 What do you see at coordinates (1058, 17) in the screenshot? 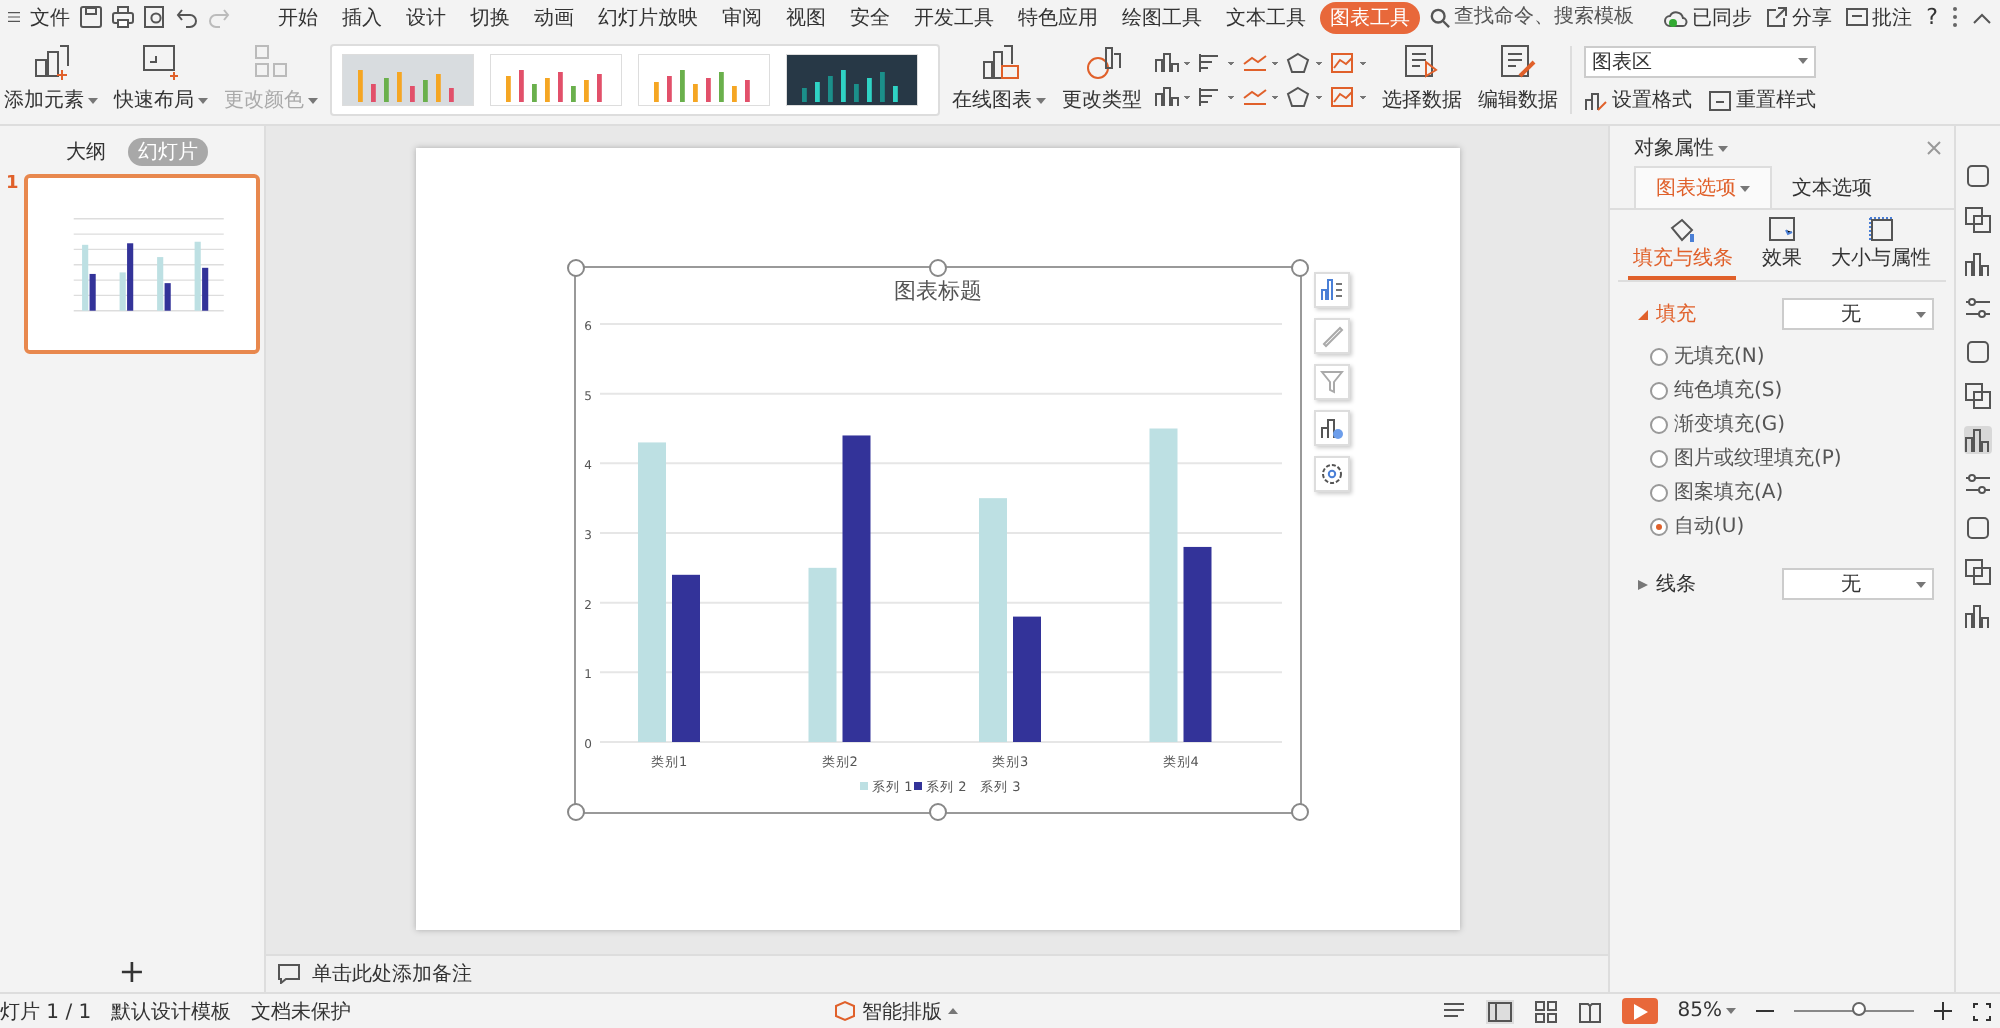
I see `menu-tab: 特色应用` at bounding box center [1058, 17].